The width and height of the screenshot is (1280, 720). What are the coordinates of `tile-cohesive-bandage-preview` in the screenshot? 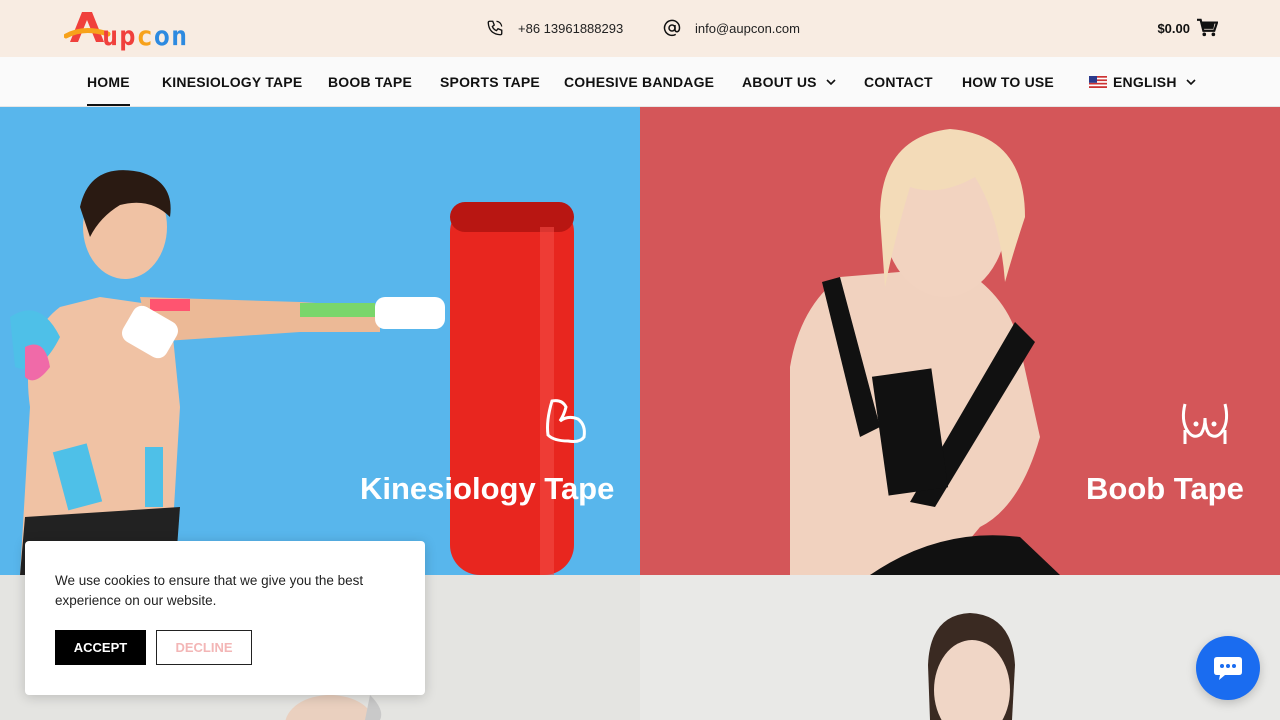 It's located at (960, 647).